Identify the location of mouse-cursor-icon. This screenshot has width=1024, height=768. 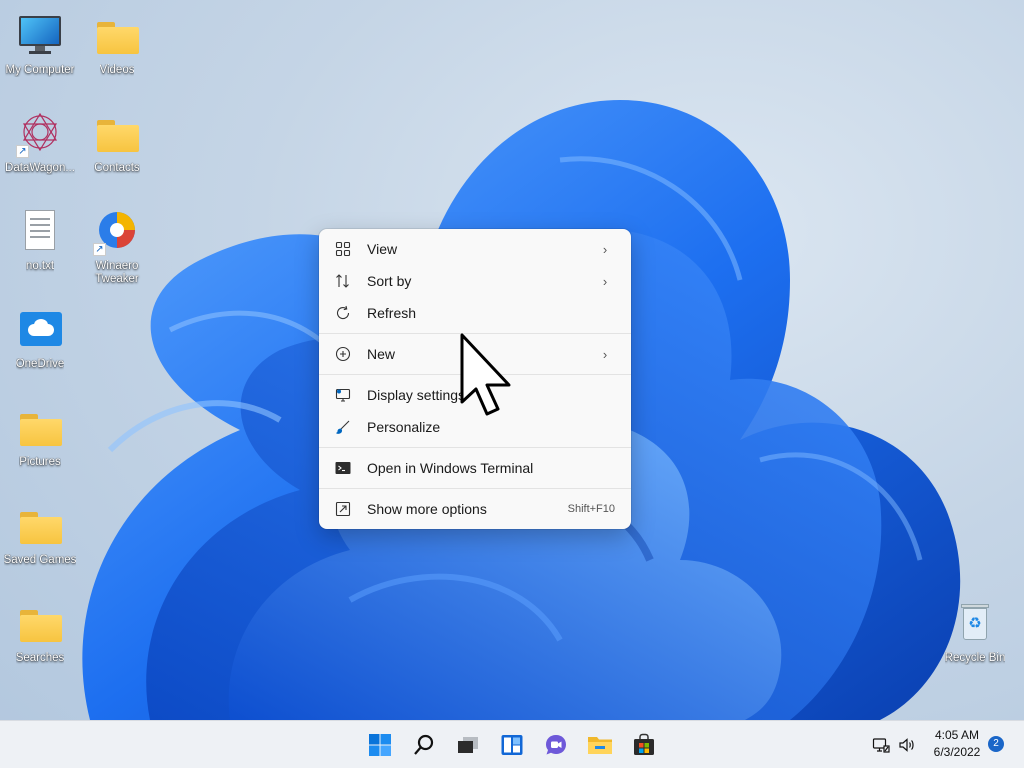
(485, 374).